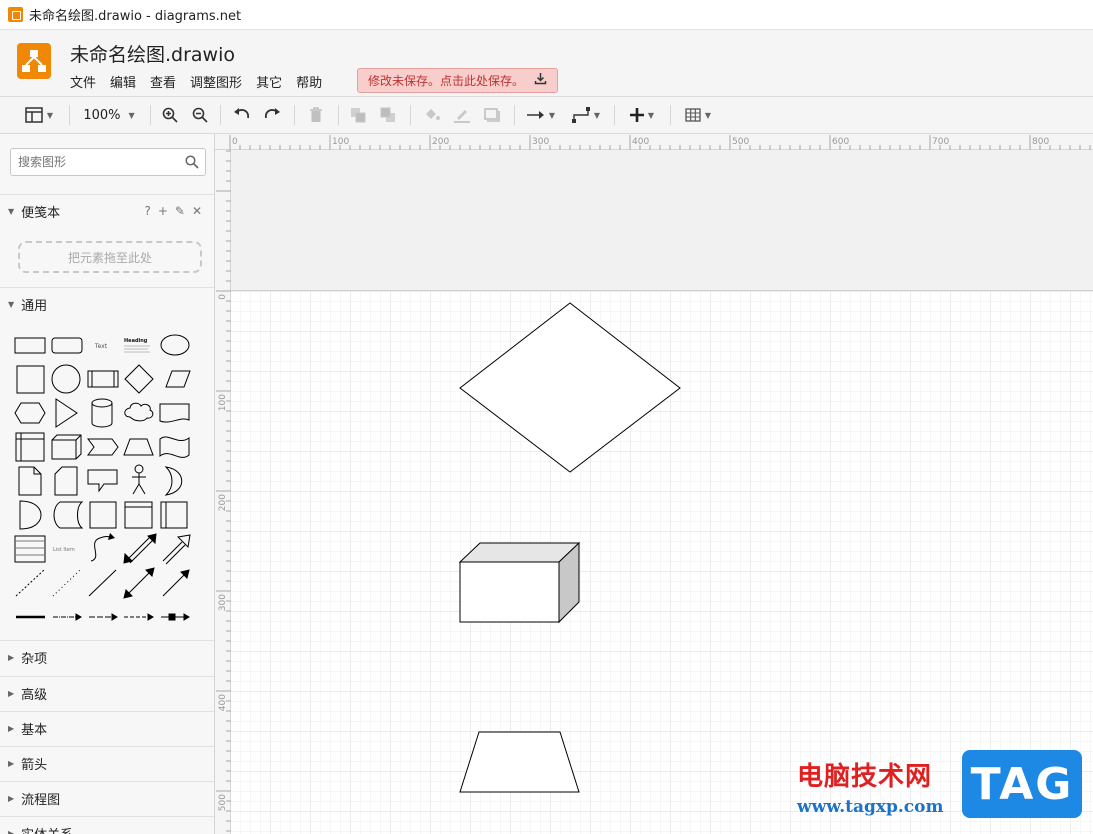 Image resolution: width=1093 pixels, height=834 pixels. I want to click on to-front-button, so click(358, 115).